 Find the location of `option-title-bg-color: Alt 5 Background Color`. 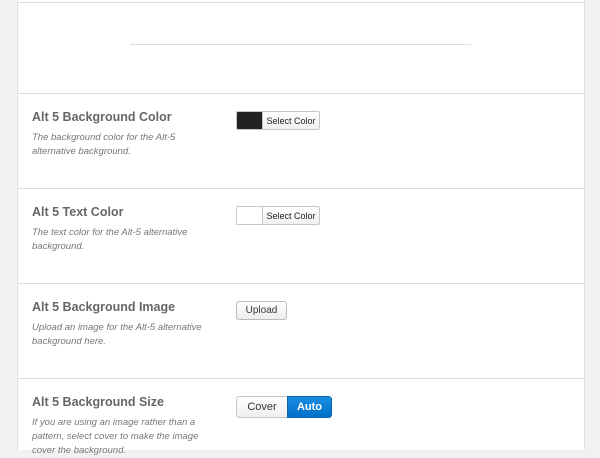

option-title-bg-color: Alt 5 Background Color is located at coordinates (102, 117).